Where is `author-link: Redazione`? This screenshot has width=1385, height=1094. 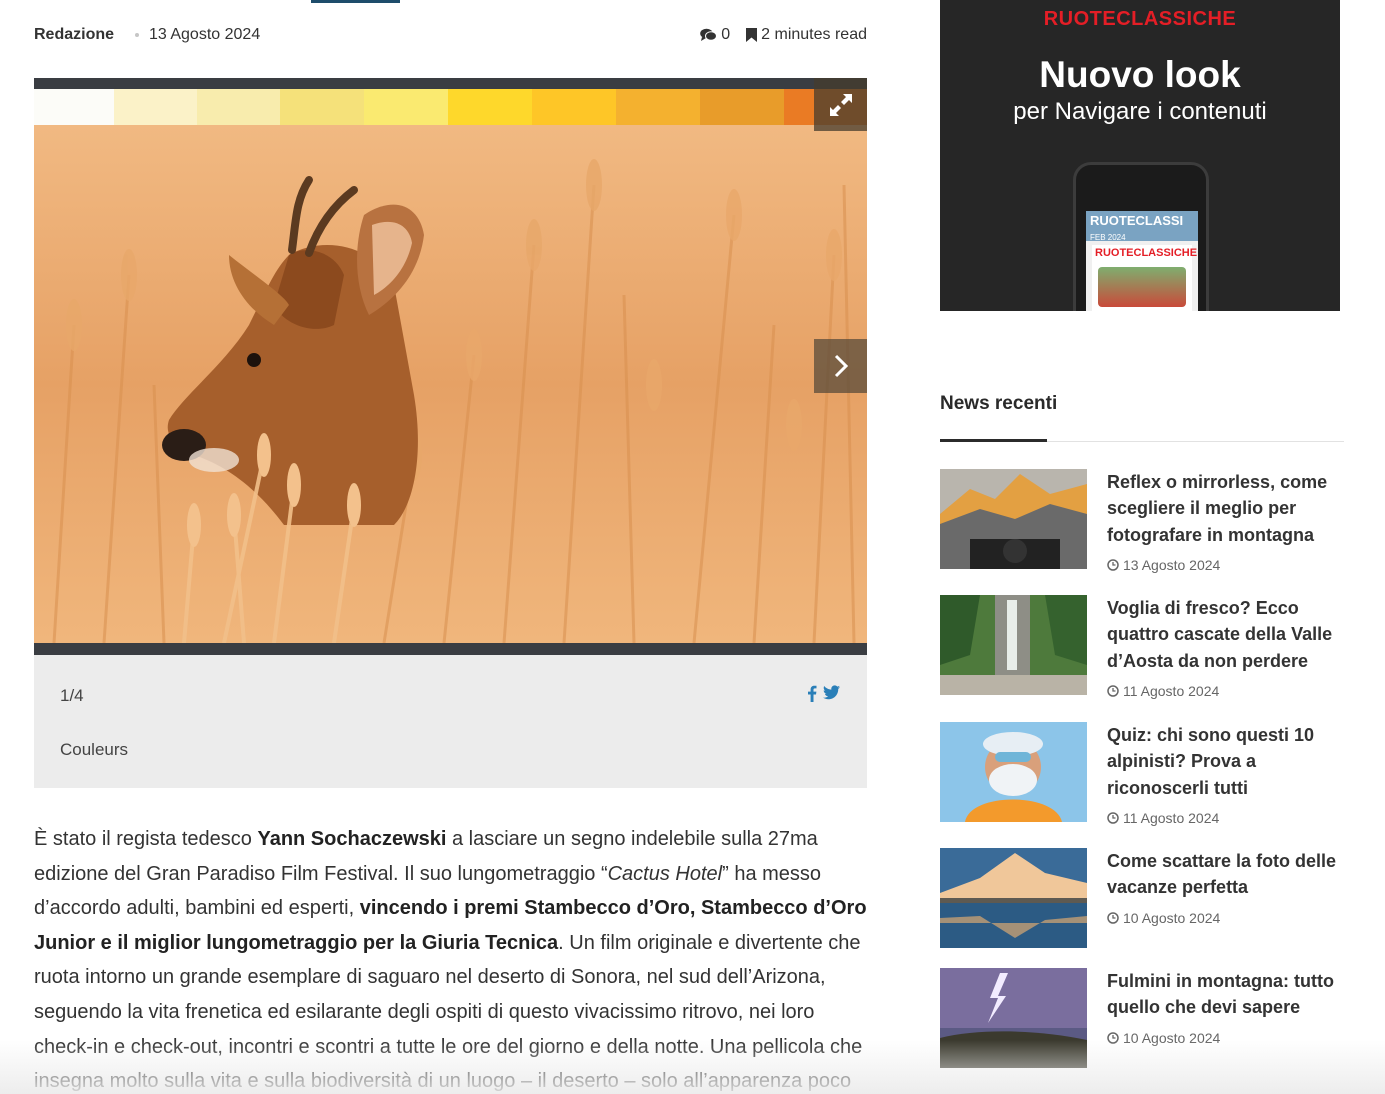 author-link: Redazione is located at coordinates (74, 35).